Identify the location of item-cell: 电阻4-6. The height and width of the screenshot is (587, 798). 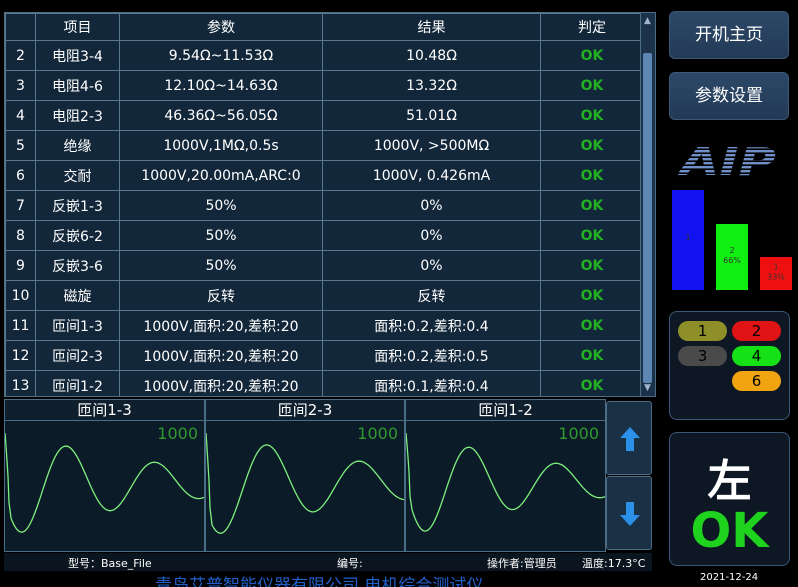
(77, 85).